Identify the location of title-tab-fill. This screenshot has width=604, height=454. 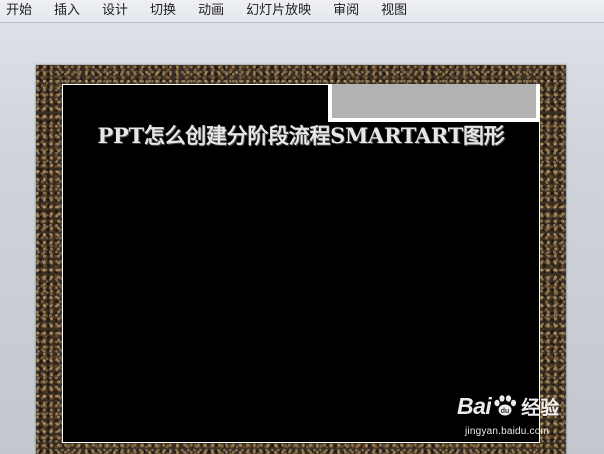
(434, 101).